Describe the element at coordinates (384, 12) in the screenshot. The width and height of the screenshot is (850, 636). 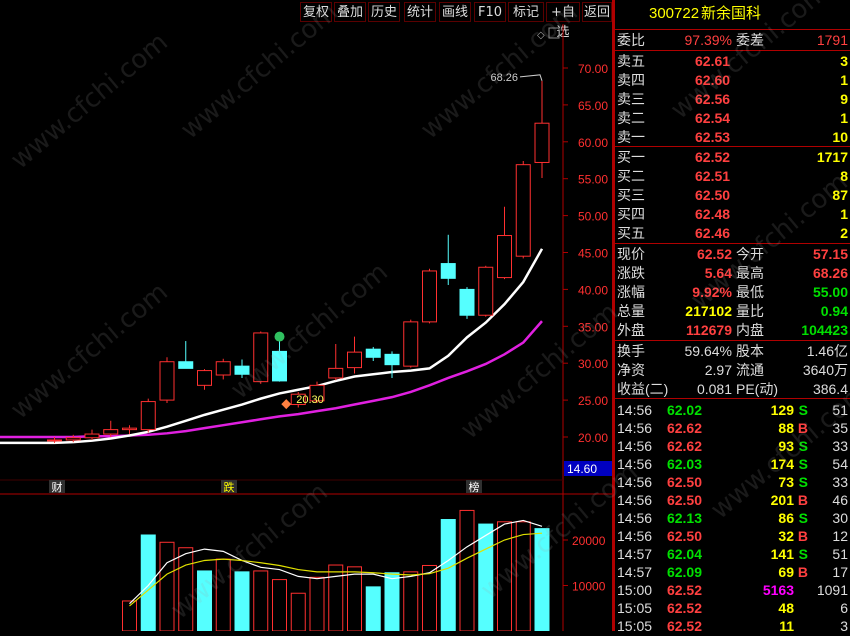
I see `toolbar-button-2: 历史` at that location.